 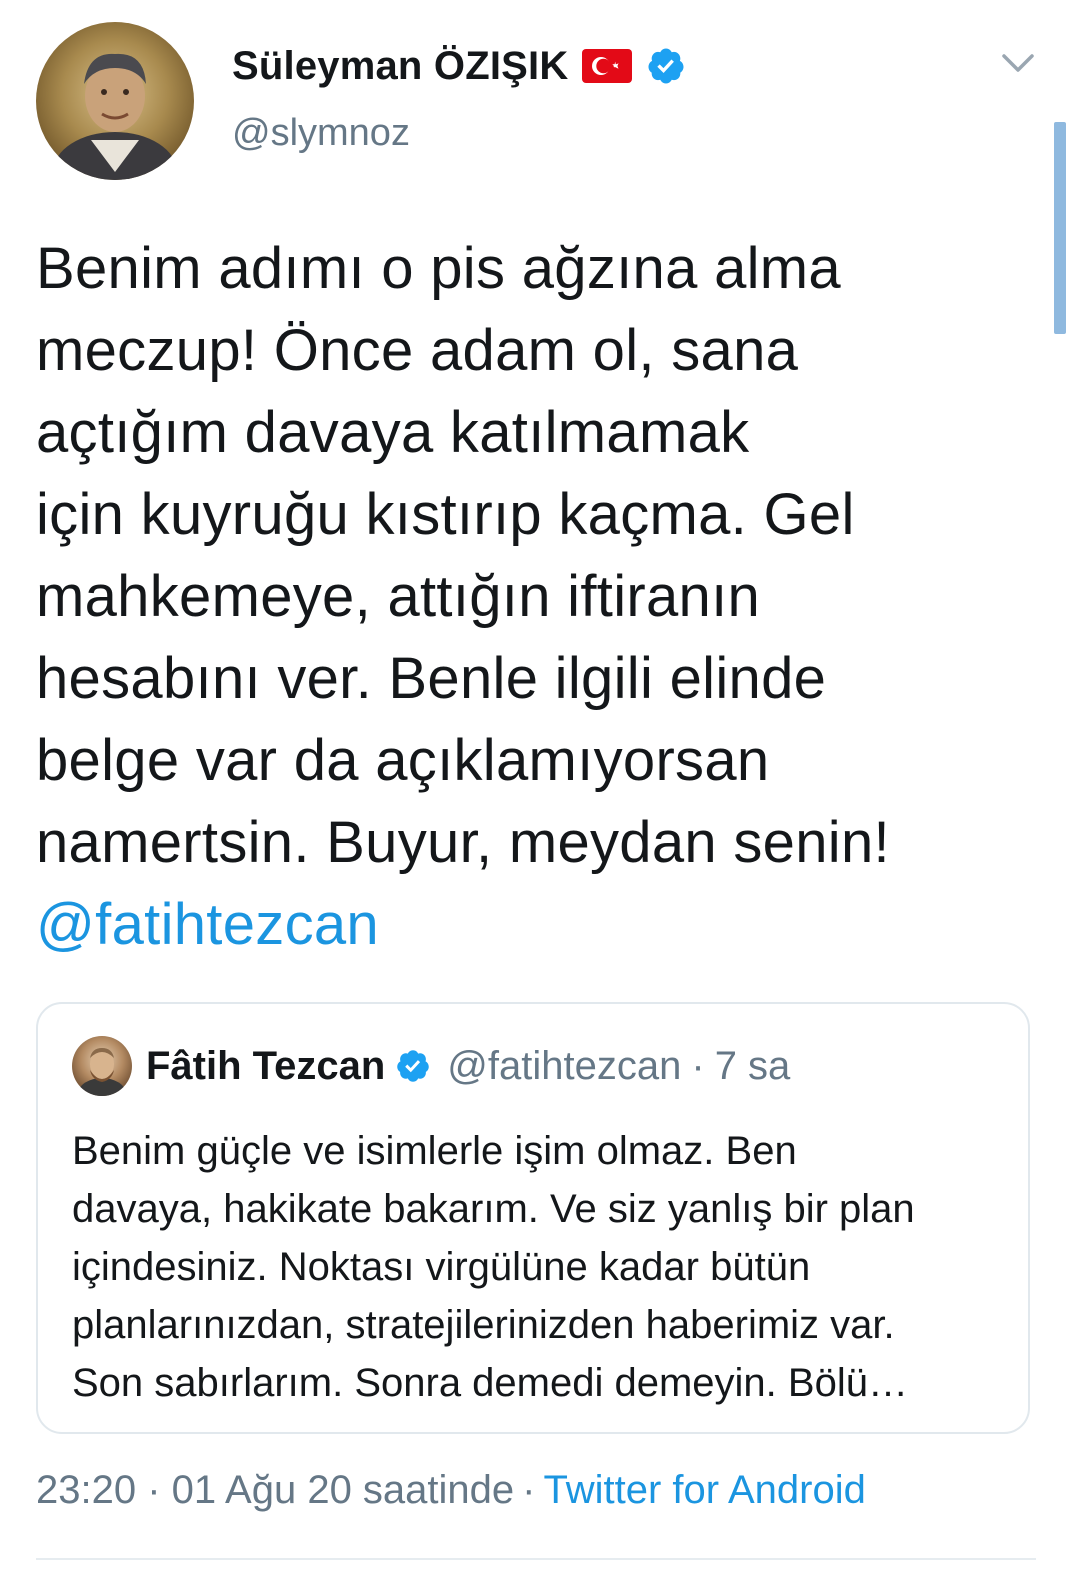 What do you see at coordinates (275, 1490) in the screenshot?
I see `tweet-timestamp: 23:20 · 01 Ağu 20 saatinde` at bounding box center [275, 1490].